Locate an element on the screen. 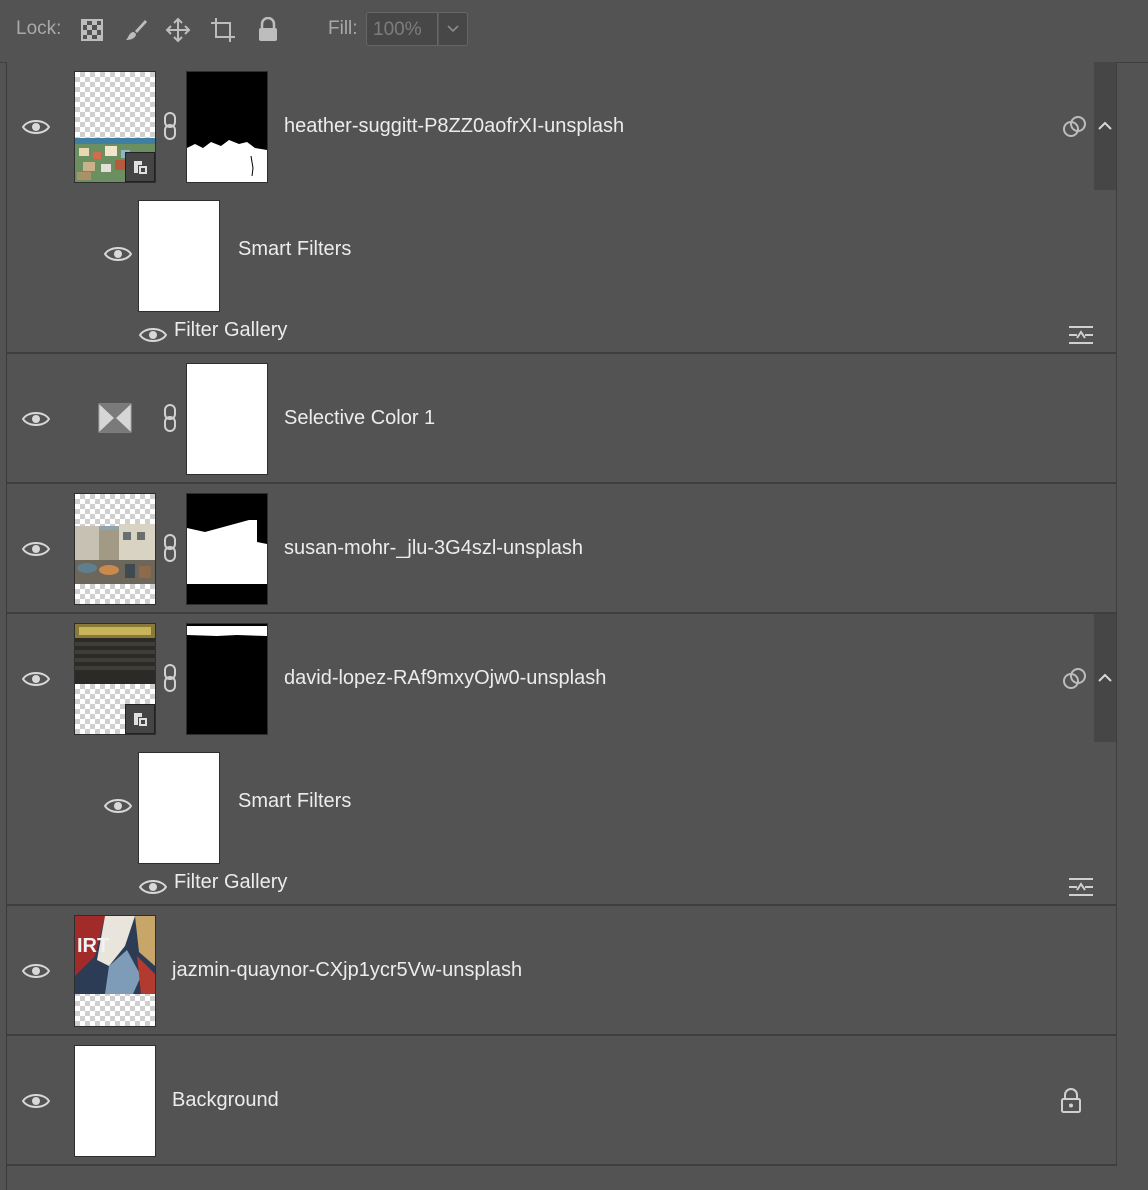 This screenshot has height=1190, width=1148. lock-image-pixels-icon is located at coordinates (136, 30).